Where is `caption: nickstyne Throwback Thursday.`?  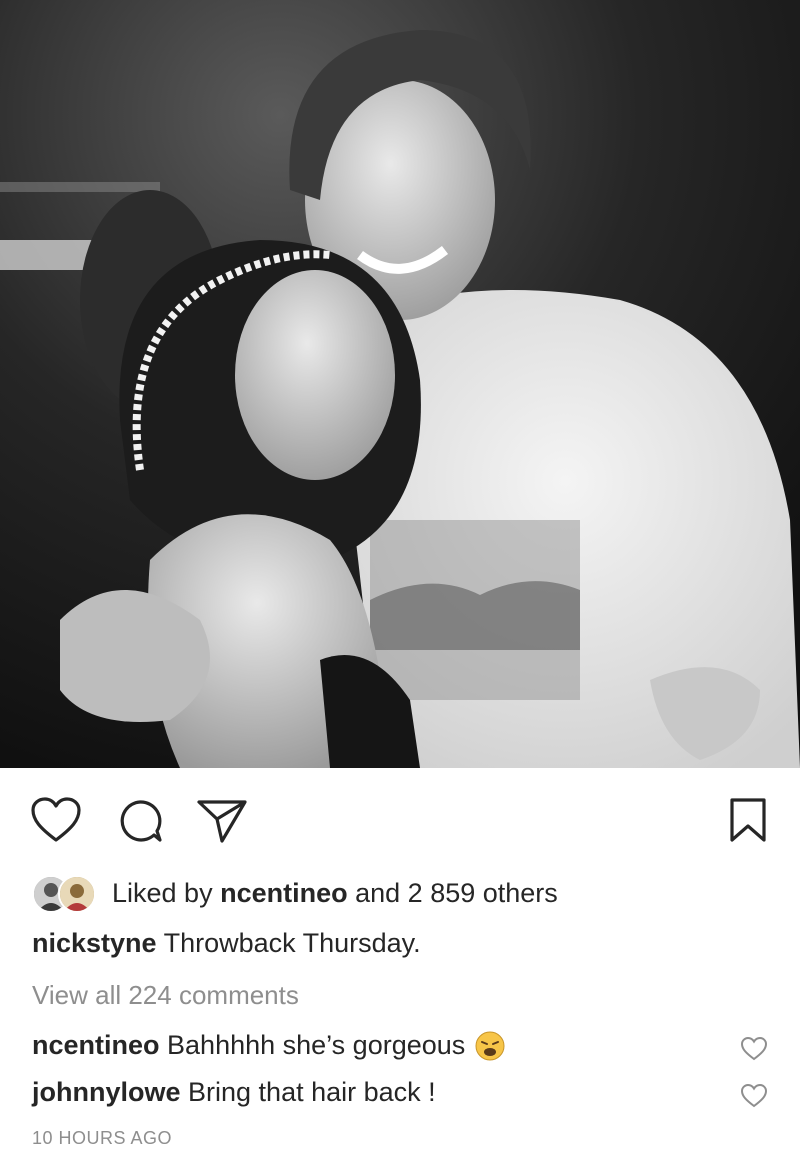
caption: nickstyne Throwback Thursday. is located at coordinates (226, 943).